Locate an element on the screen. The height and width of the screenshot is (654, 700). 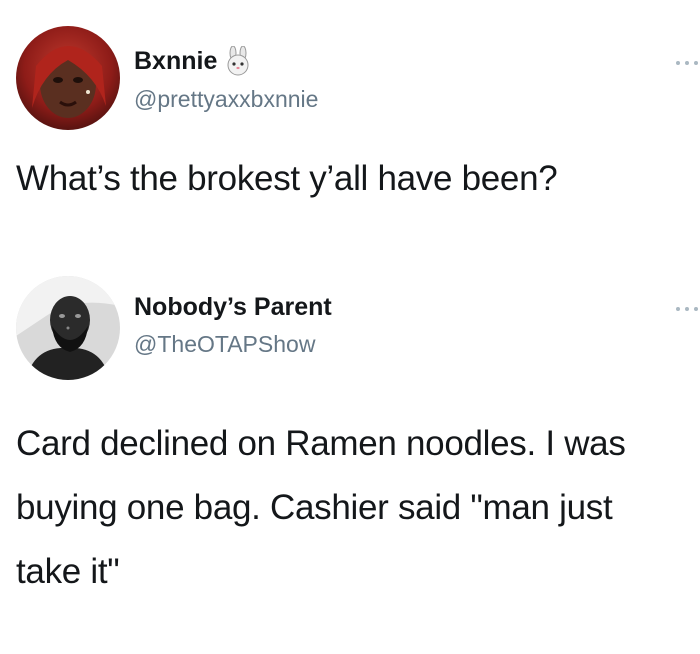
handle: @prettyaxxbxnnie is located at coordinates (226, 99).